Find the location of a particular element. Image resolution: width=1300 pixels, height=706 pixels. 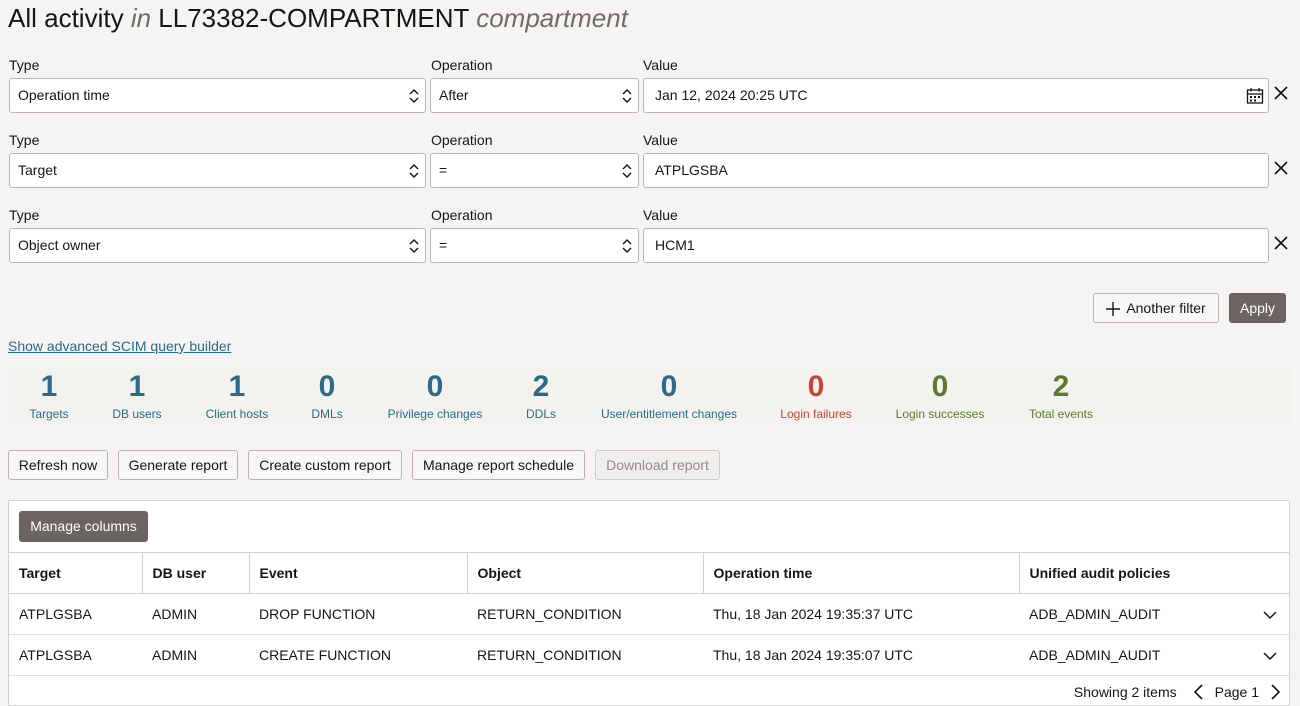

download-report-button: Download report is located at coordinates (657, 465).